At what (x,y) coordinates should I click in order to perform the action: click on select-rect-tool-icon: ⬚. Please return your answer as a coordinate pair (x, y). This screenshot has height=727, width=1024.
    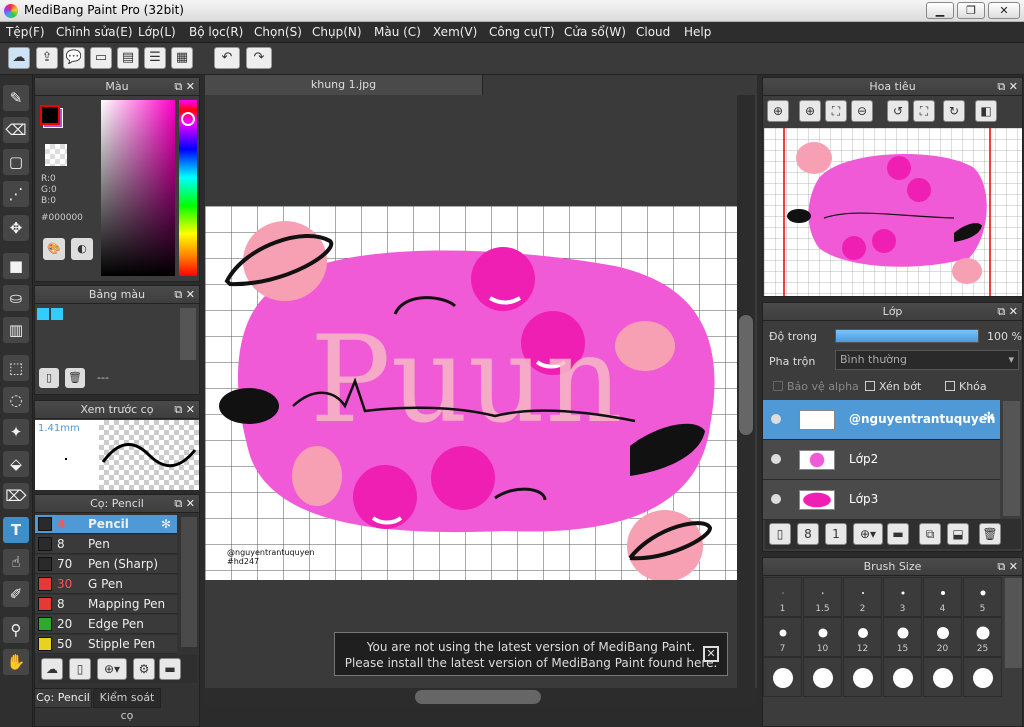
    Looking at the image, I should click on (16, 368).